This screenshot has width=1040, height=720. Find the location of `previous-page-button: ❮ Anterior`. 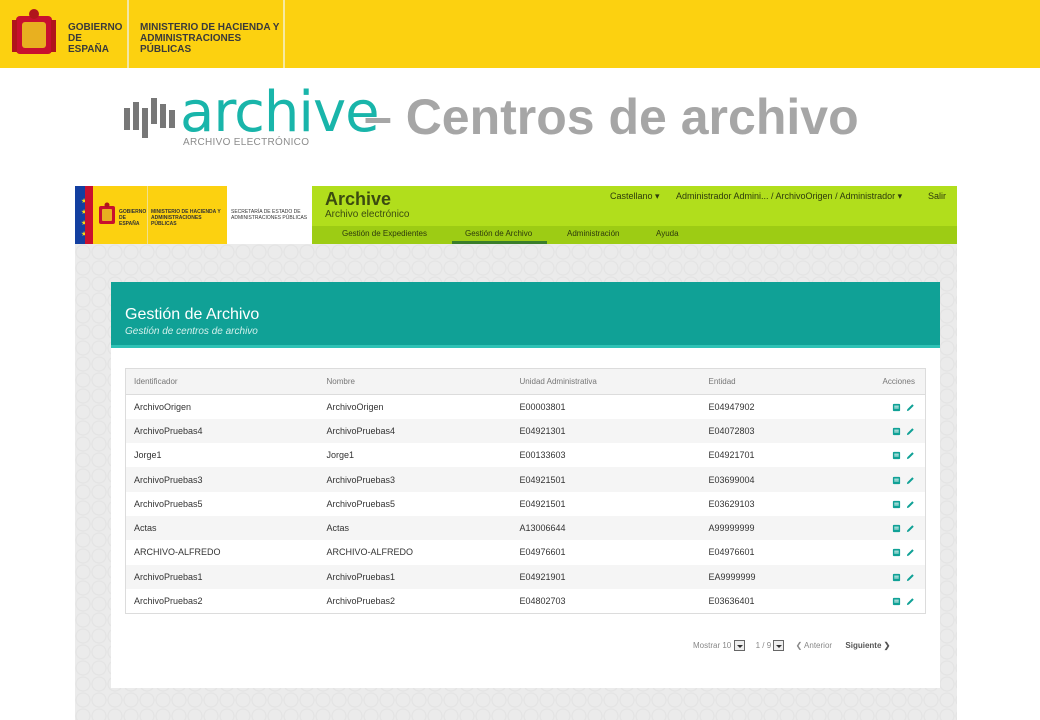

previous-page-button: ❮ Anterior is located at coordinates (814, 645).